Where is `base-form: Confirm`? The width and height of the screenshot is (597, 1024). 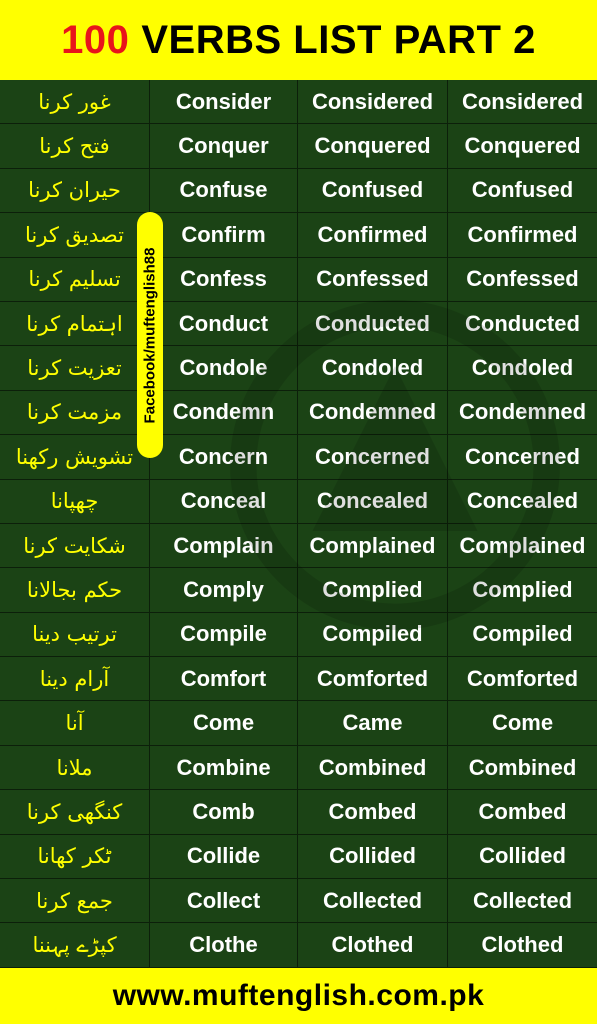 base-form: Confirm is located at coordinates (224, 235).